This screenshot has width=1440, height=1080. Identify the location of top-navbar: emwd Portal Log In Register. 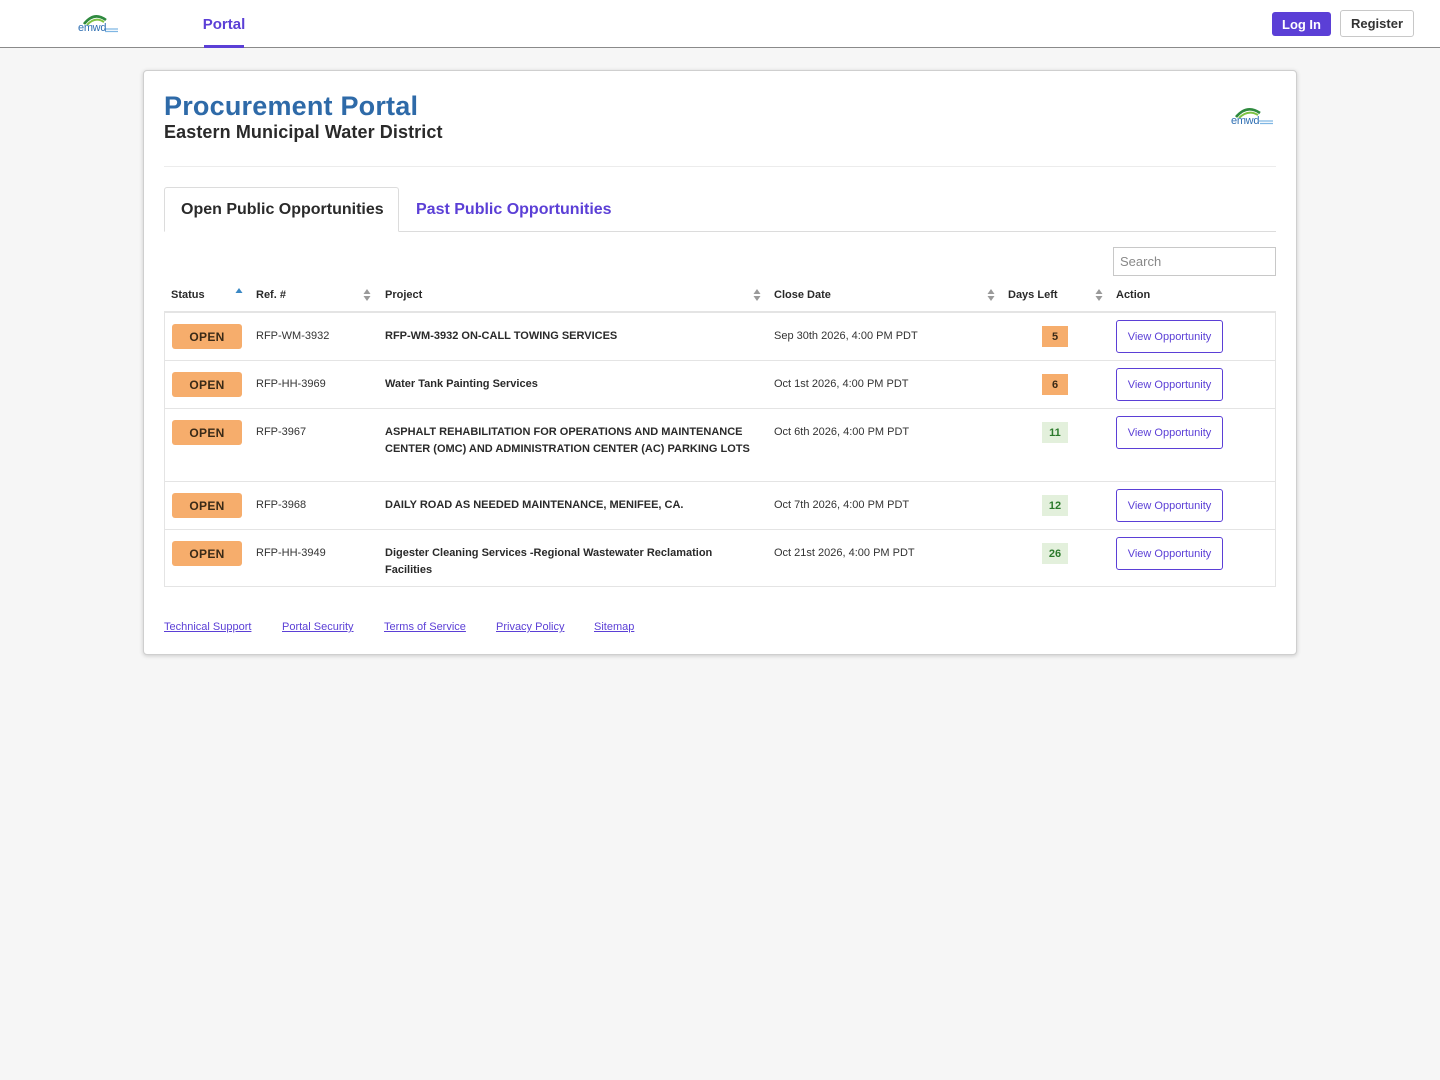
(720, 24).